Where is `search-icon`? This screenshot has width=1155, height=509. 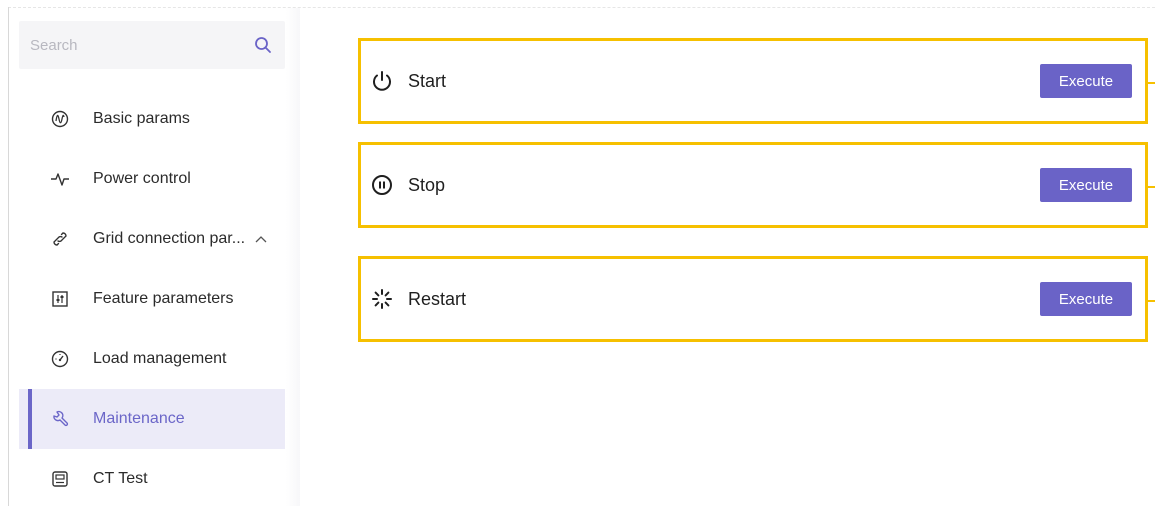 search-icon is located at coordinates (263, 45).